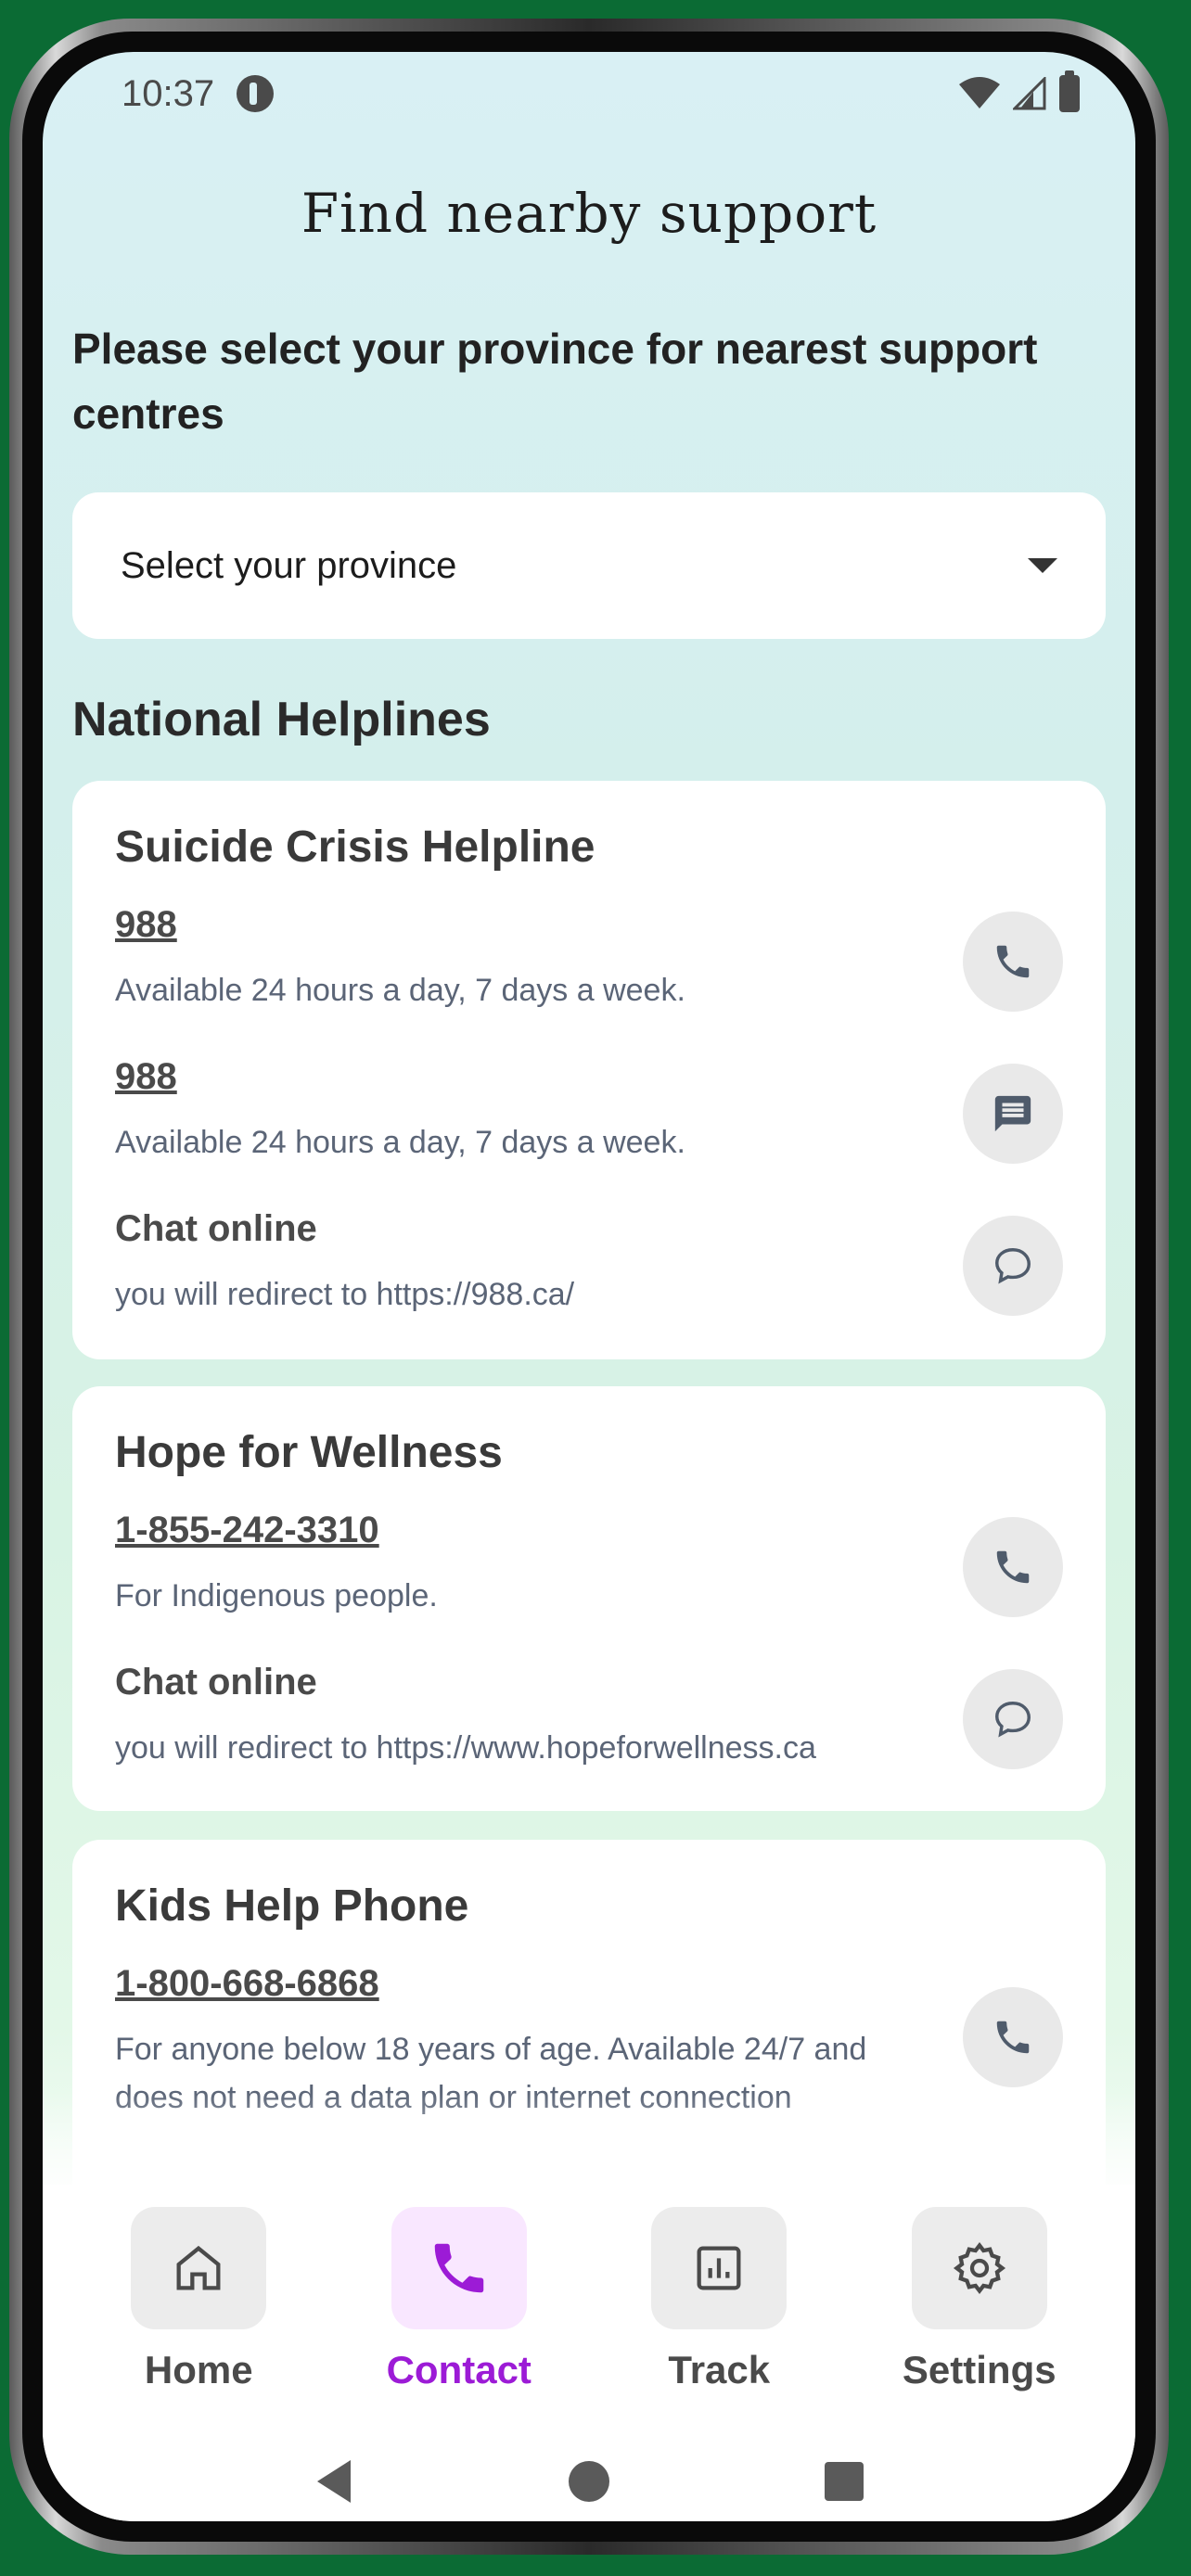 The image size is (1191, 2576). What do you see at coordinates (355, 847) in the screenshot?
I see `card-title: Suicide Crisis Helpline` at bounding box center [355, 847].